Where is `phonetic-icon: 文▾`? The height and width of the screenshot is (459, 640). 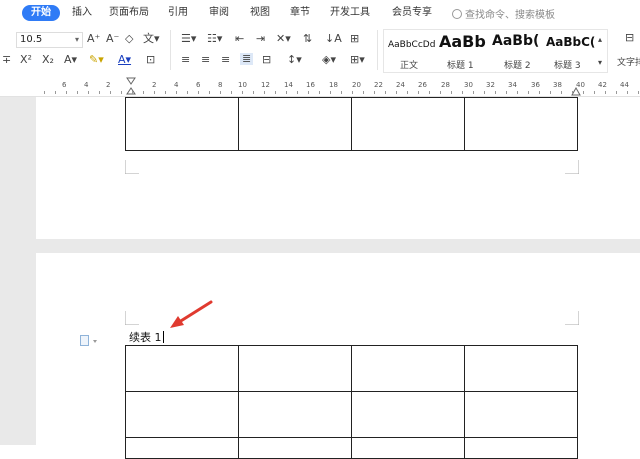
phonetic-icon: 文▾ is located at coordinates (151, 39).